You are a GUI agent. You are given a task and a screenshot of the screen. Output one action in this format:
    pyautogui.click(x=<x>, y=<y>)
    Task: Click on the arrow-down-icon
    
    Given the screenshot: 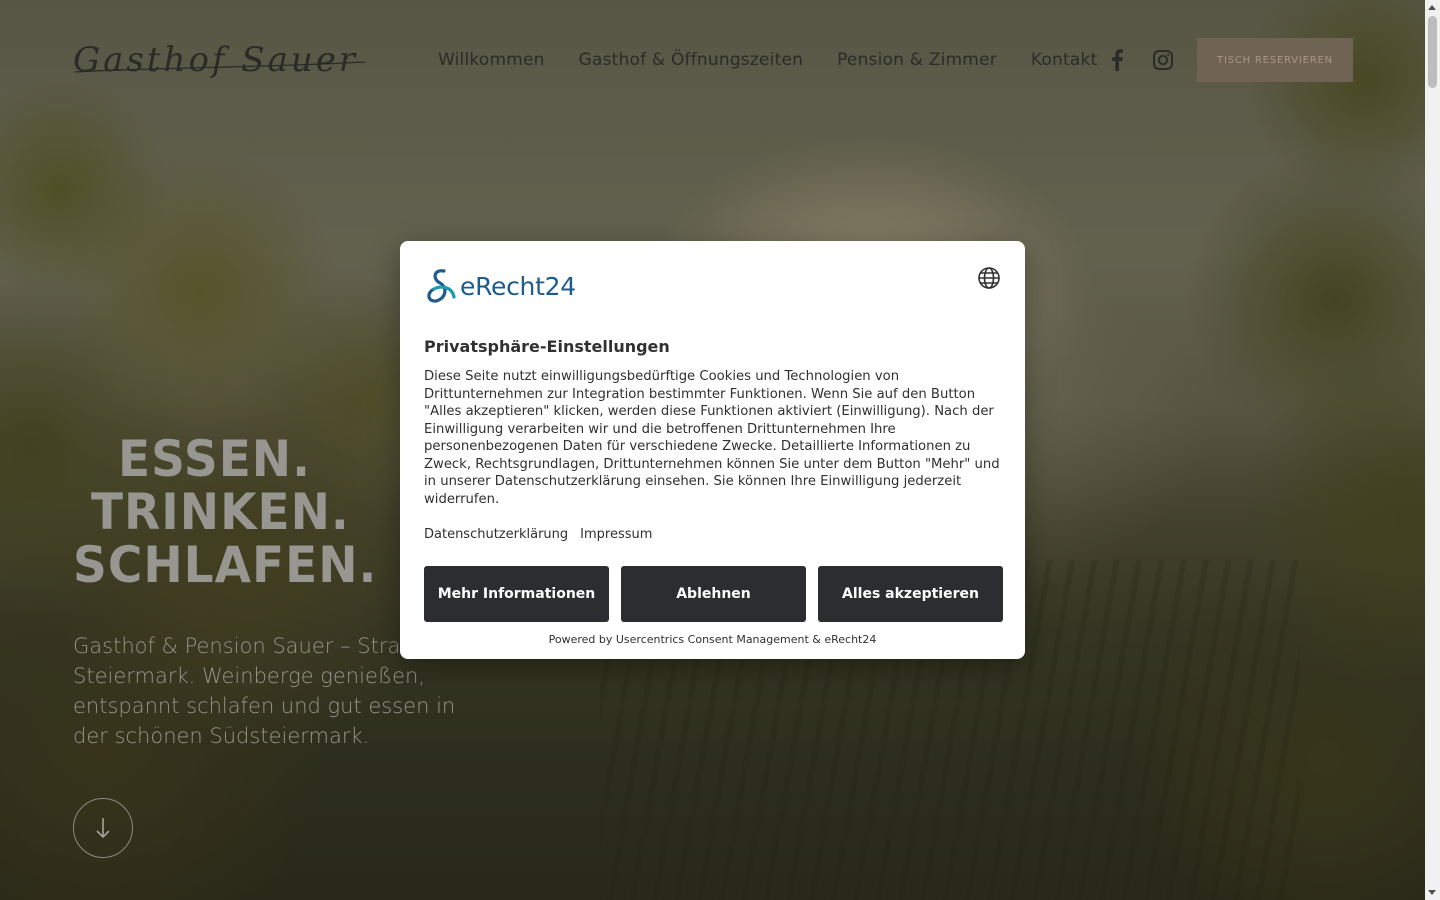 What is the action you would take?
    pyautogui.click(x=103, y=828)
    